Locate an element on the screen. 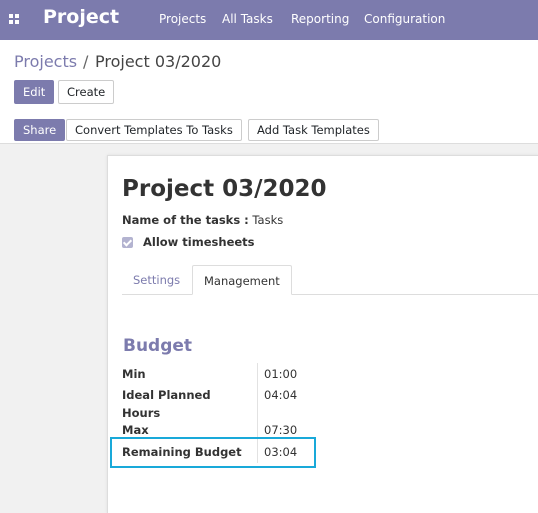 The image size is (538, 513). app-title: Project is located at coordinates (81, 17).